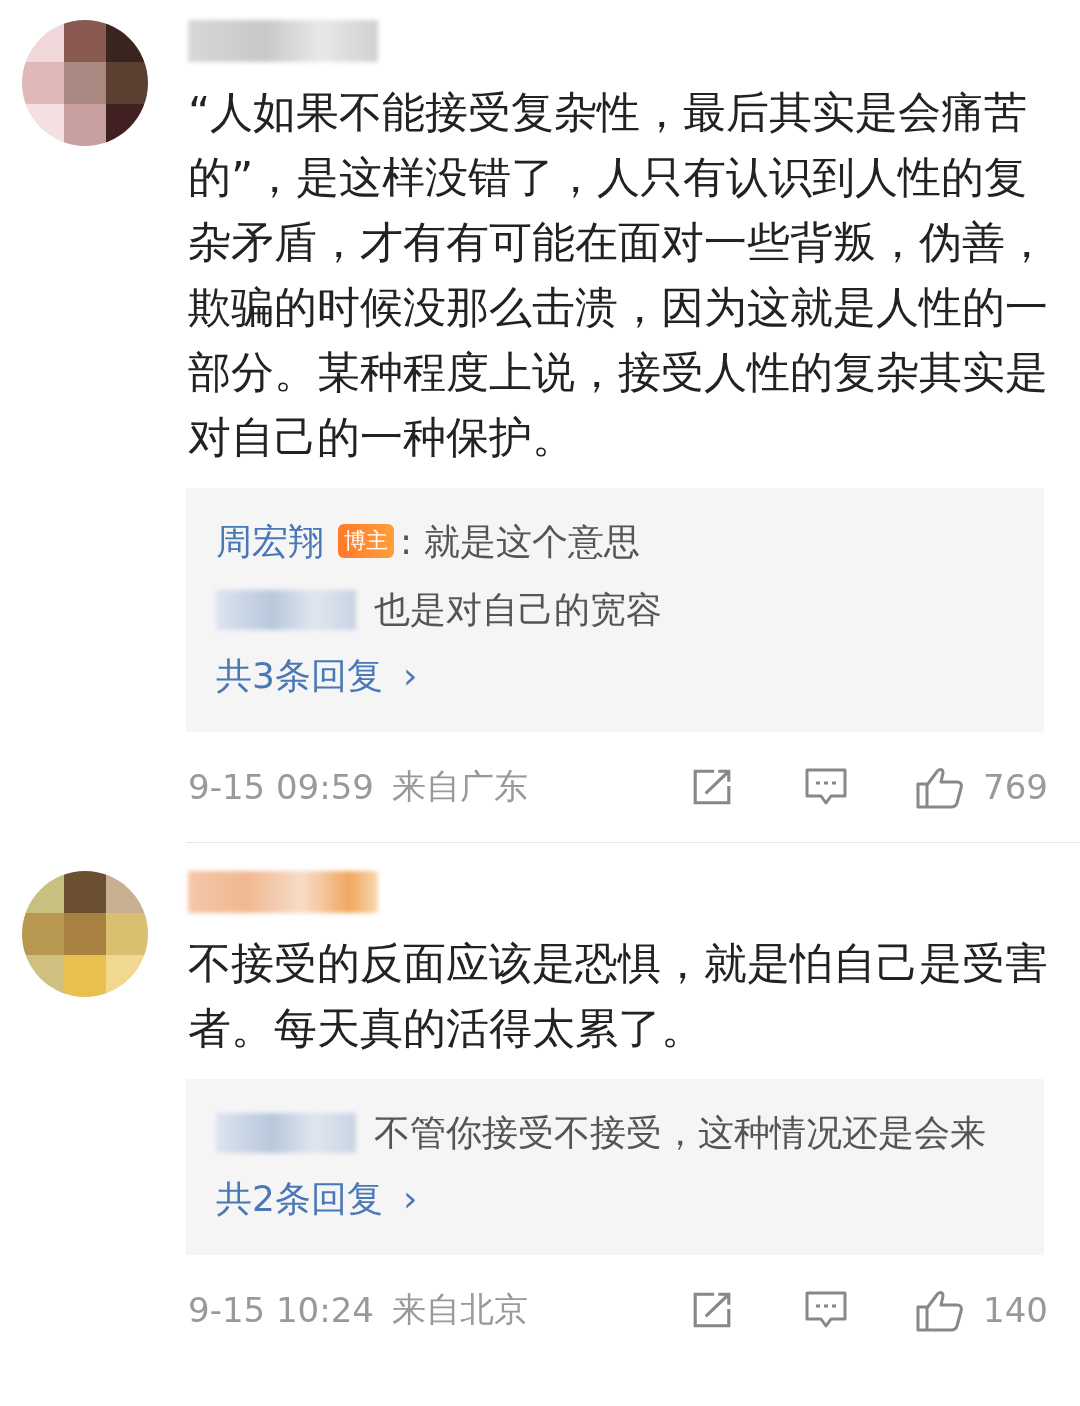 The width and height of the screenshot is (1080, 1406). What do you see at coordinates (366, 541) in the screenshot?
I see `author-badge: 博主` at bounding box center [366, 541].